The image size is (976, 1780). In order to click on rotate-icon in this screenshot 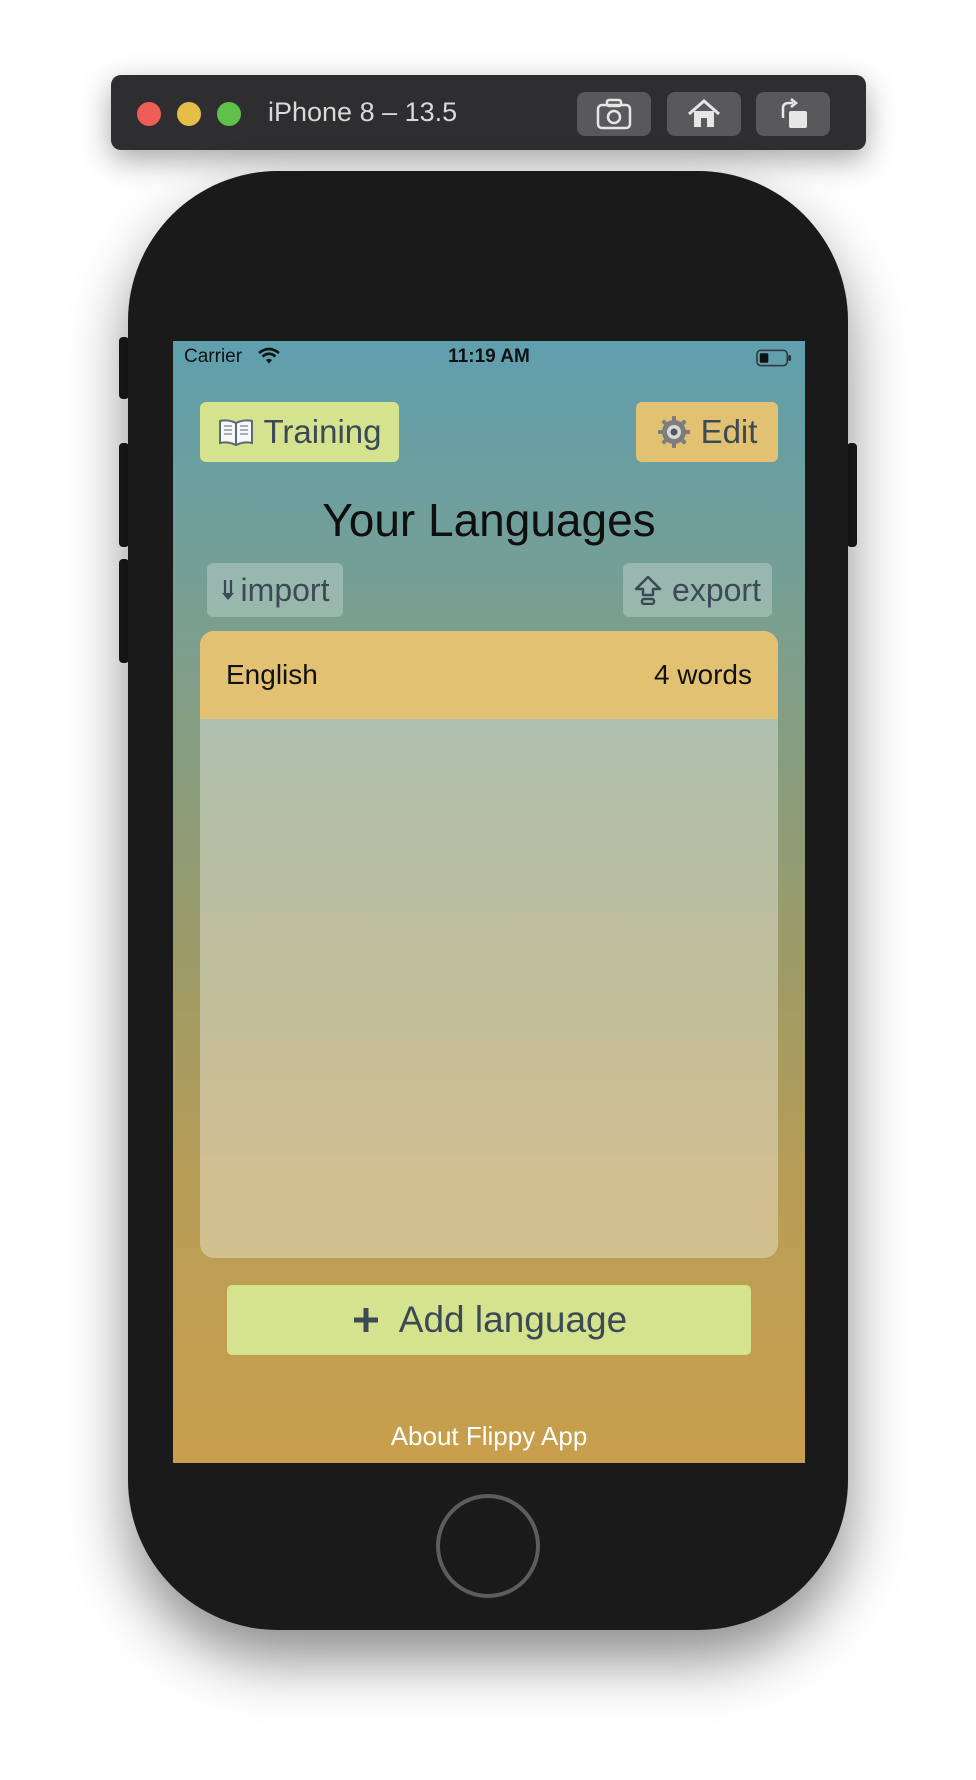, I will do `click(794, 113)`.